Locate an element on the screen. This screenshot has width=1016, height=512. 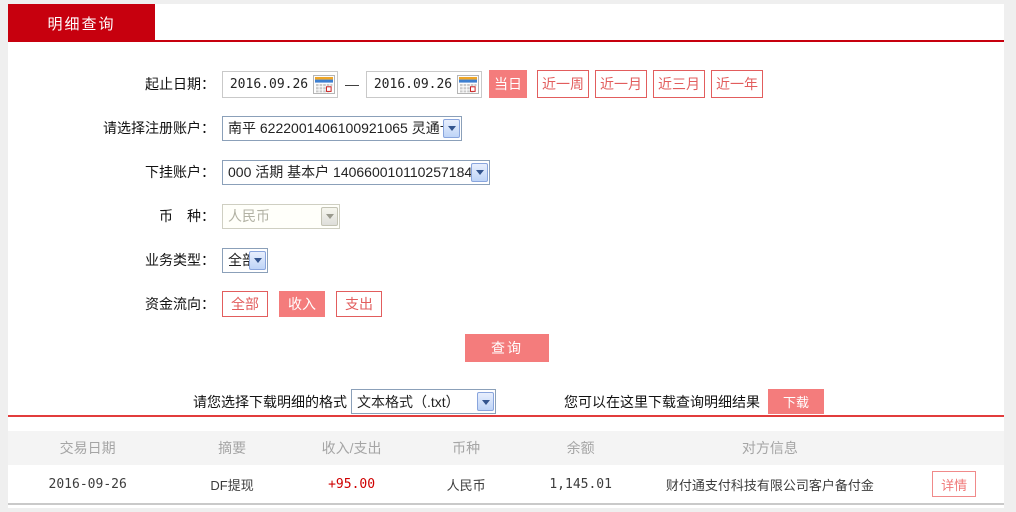
header-summary: 摘要 is located at coordinates (232, 448).